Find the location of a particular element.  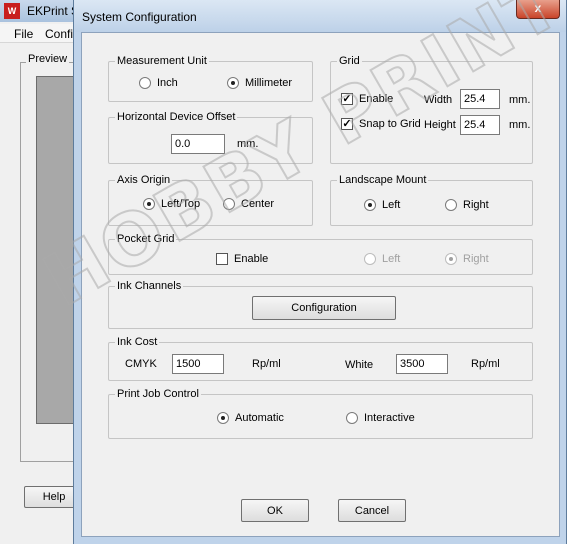

radio-pocket-left: Left is located at coordinates (382, 259).